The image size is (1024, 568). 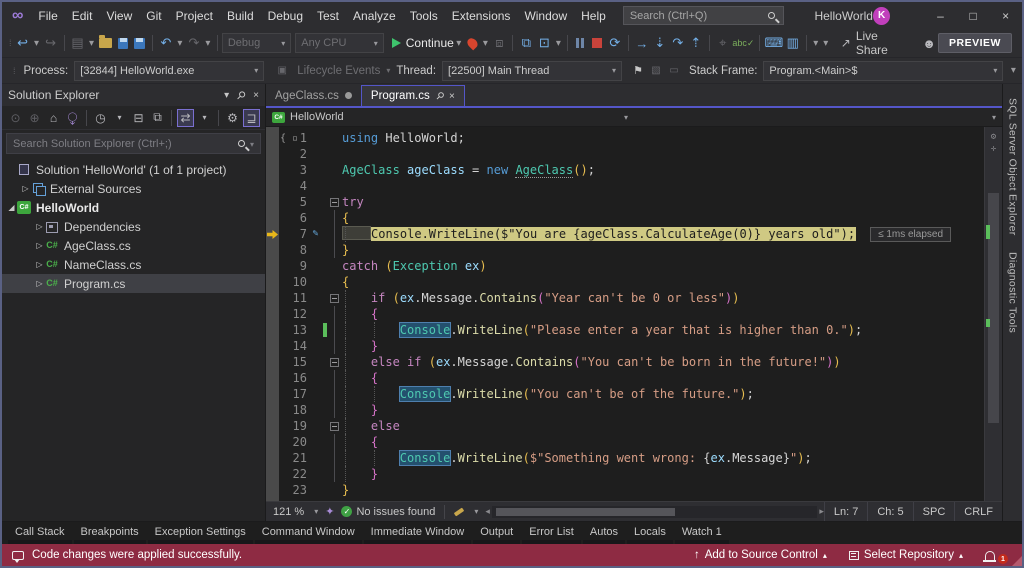 I want to click on process-dropdown: [32844] HelloWorld.exe ▾, so click(x=169, y=70).